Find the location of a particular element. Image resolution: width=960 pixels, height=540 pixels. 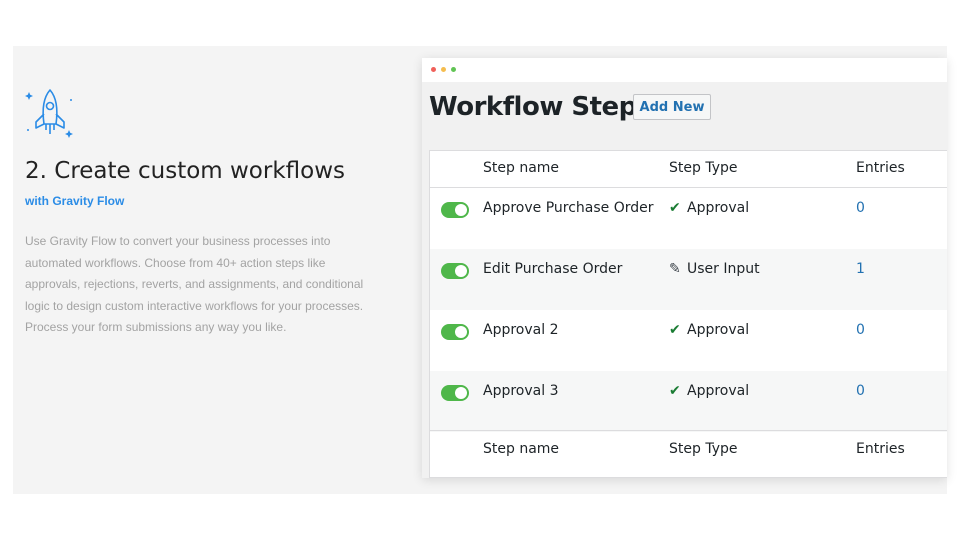

rocket-icon is located at coordinates (49, 113).